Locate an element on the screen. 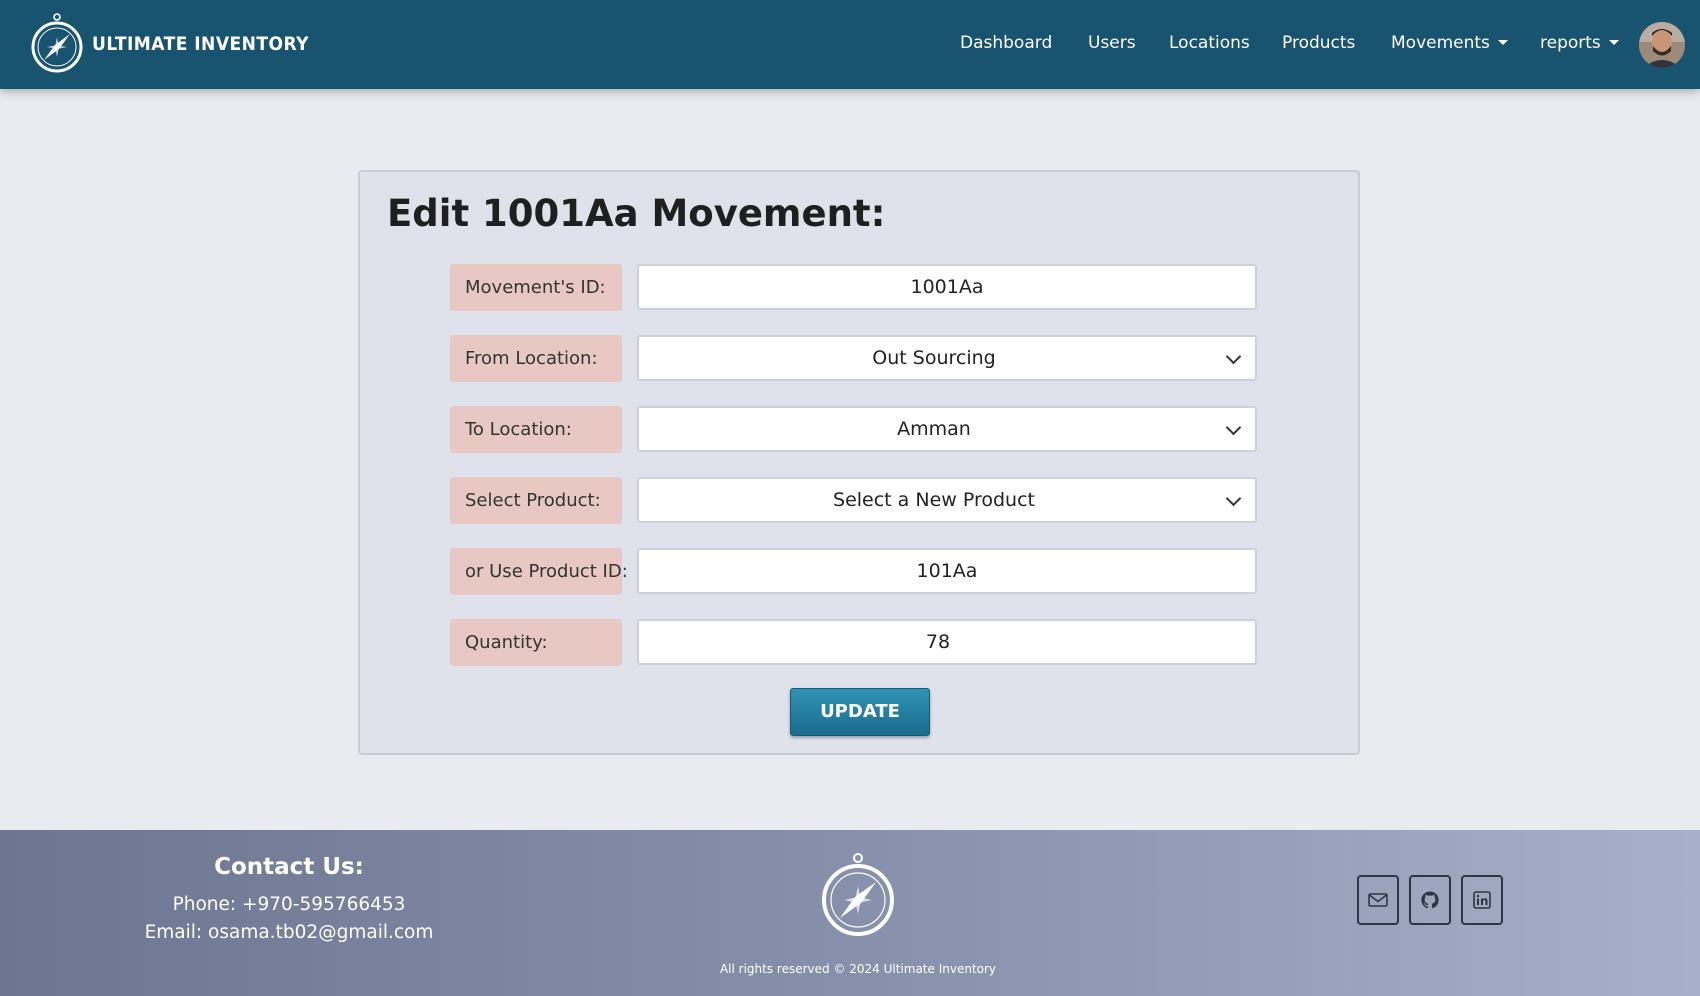 The image size is (1700, 996). user-avatar is located at coordinates (1662, 45).